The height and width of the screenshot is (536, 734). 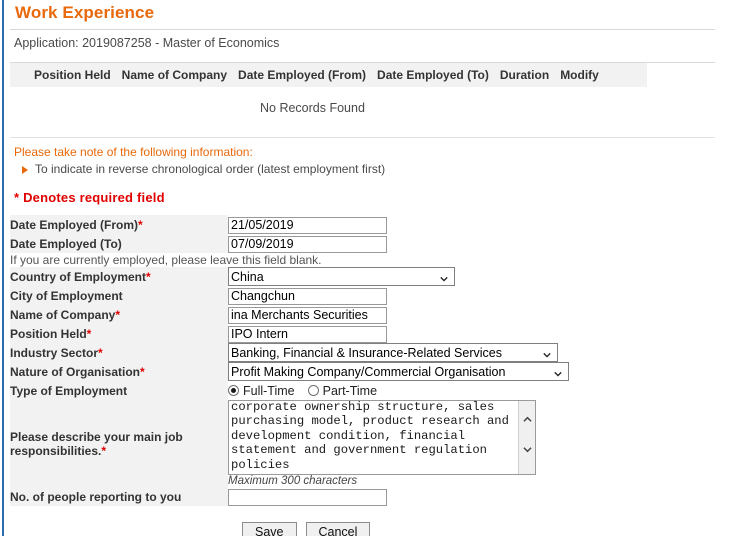 I want to click on label-reports-text: No. of people reporting to you, so click(x=96, y=496).